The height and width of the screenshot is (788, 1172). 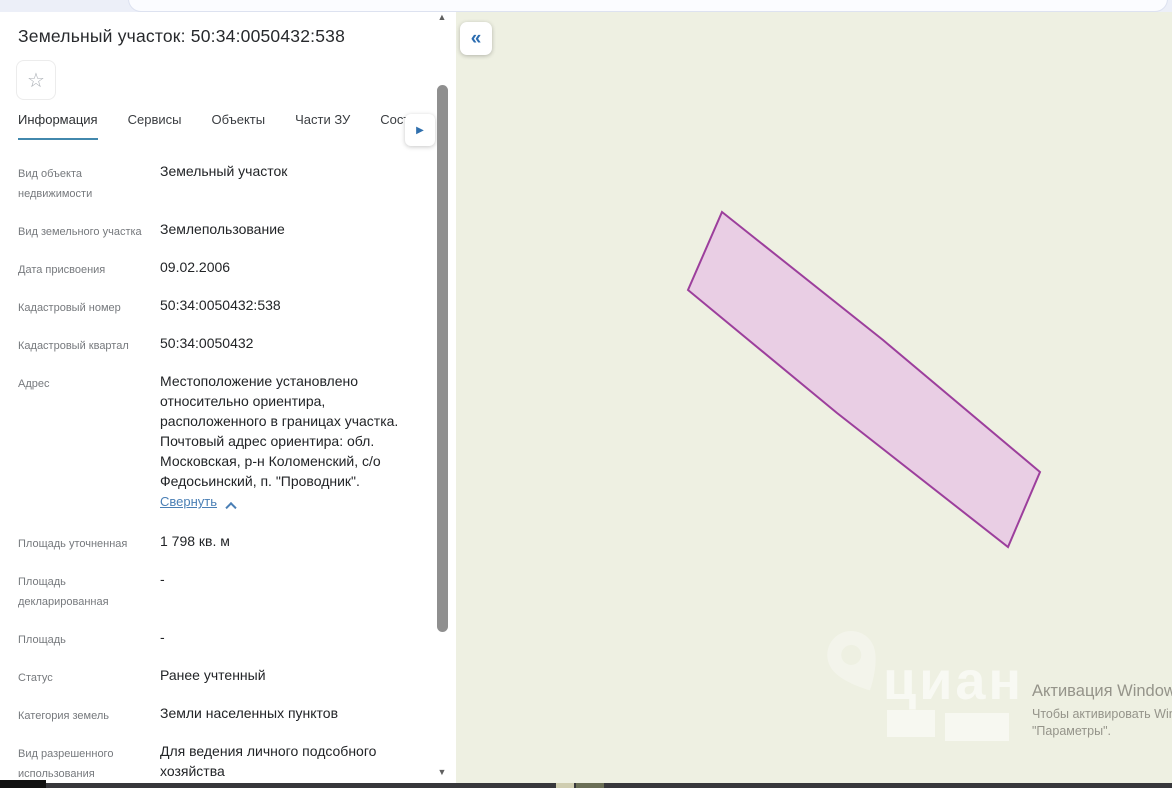 I want to click on field-row: Категория земель Земли населенных пунктов, so click(x=220, y=714).